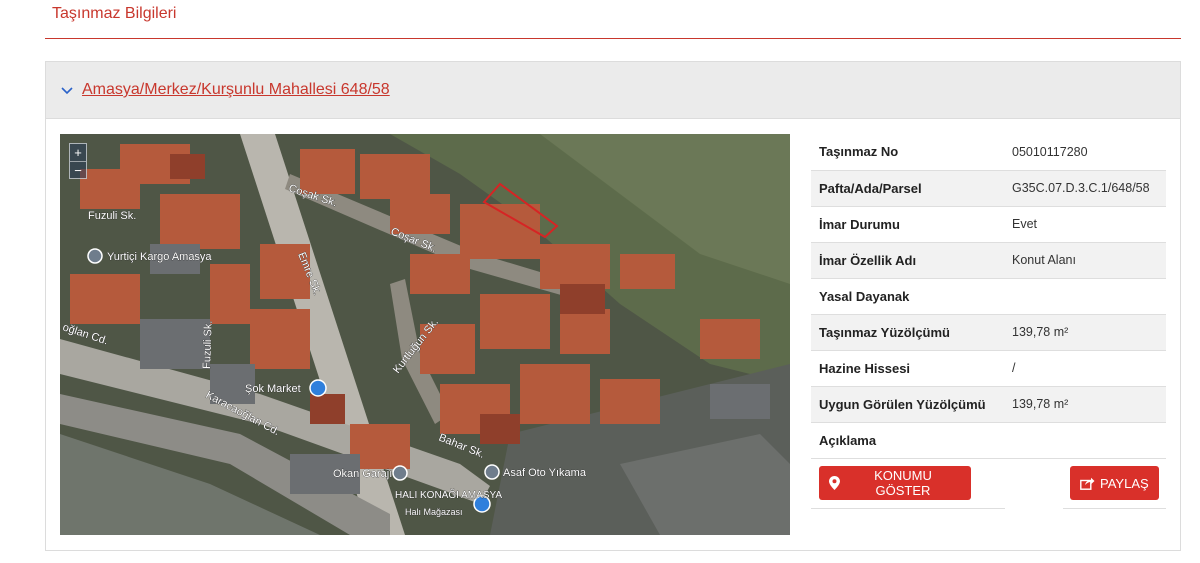  Describe the element at coordinates (1085, 260) in the screenshot. I see `info-value: Konut Alanı` at that location.